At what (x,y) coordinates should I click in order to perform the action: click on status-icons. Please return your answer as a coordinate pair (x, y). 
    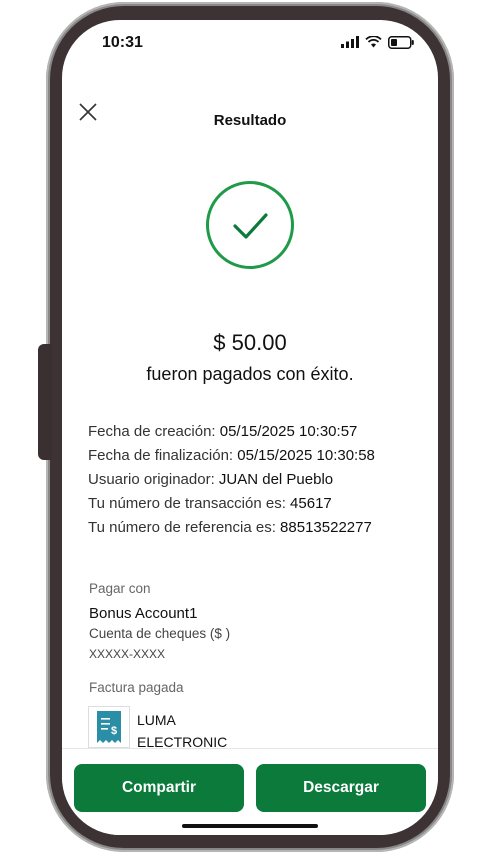
    Looking at the image, I should click on (377, 42).